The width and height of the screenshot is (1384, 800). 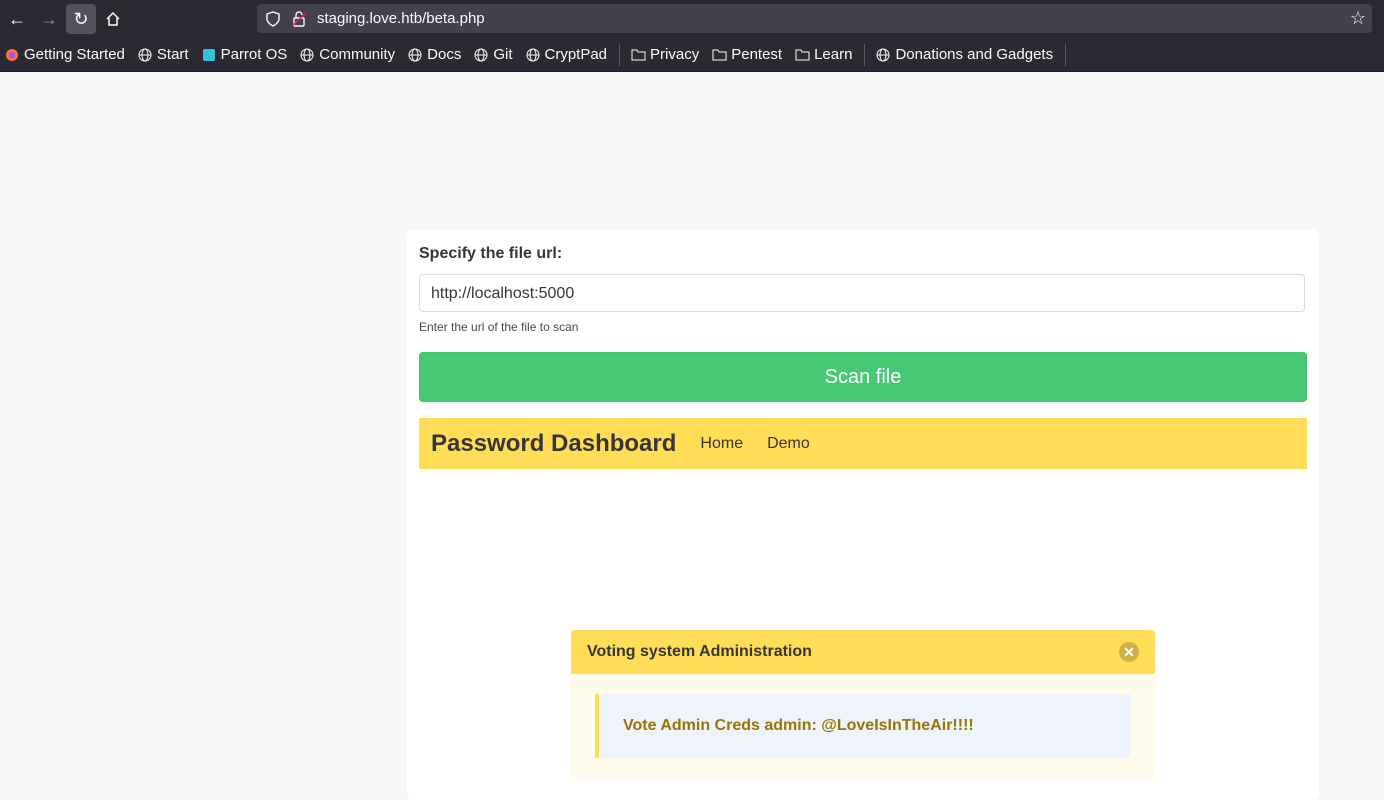 What do you see at coordinates (814, 18) in the screenshot?
I see `address-bar: staging.love.htb/beta.php ☆` at bounding box center [814, 18].